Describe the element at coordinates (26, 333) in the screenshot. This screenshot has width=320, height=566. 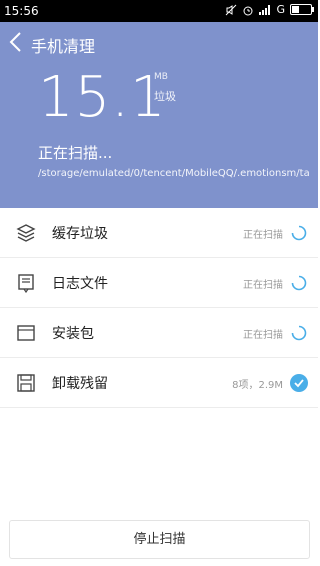
I see `package-icon` at that location.